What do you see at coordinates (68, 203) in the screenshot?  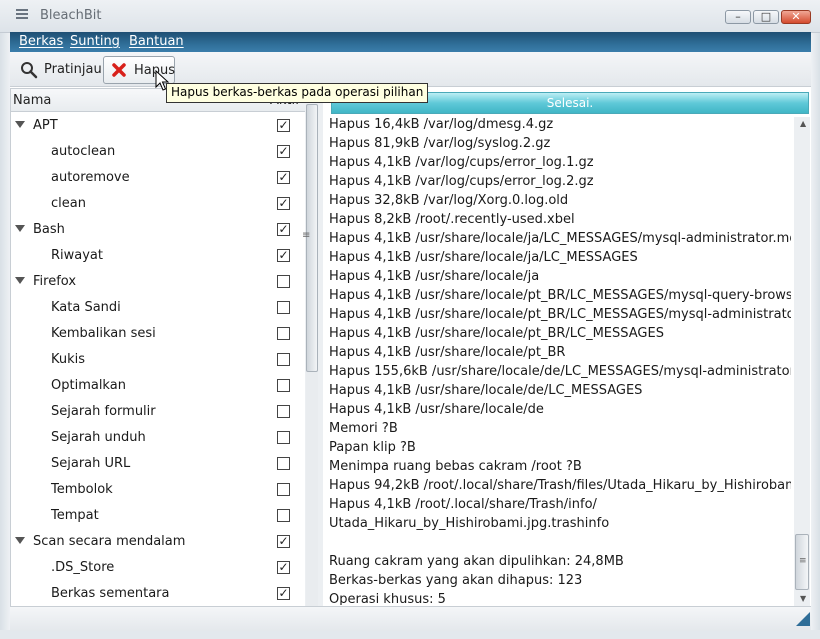 I see `tree-row-label: clean` at bounding box center [68, 203].